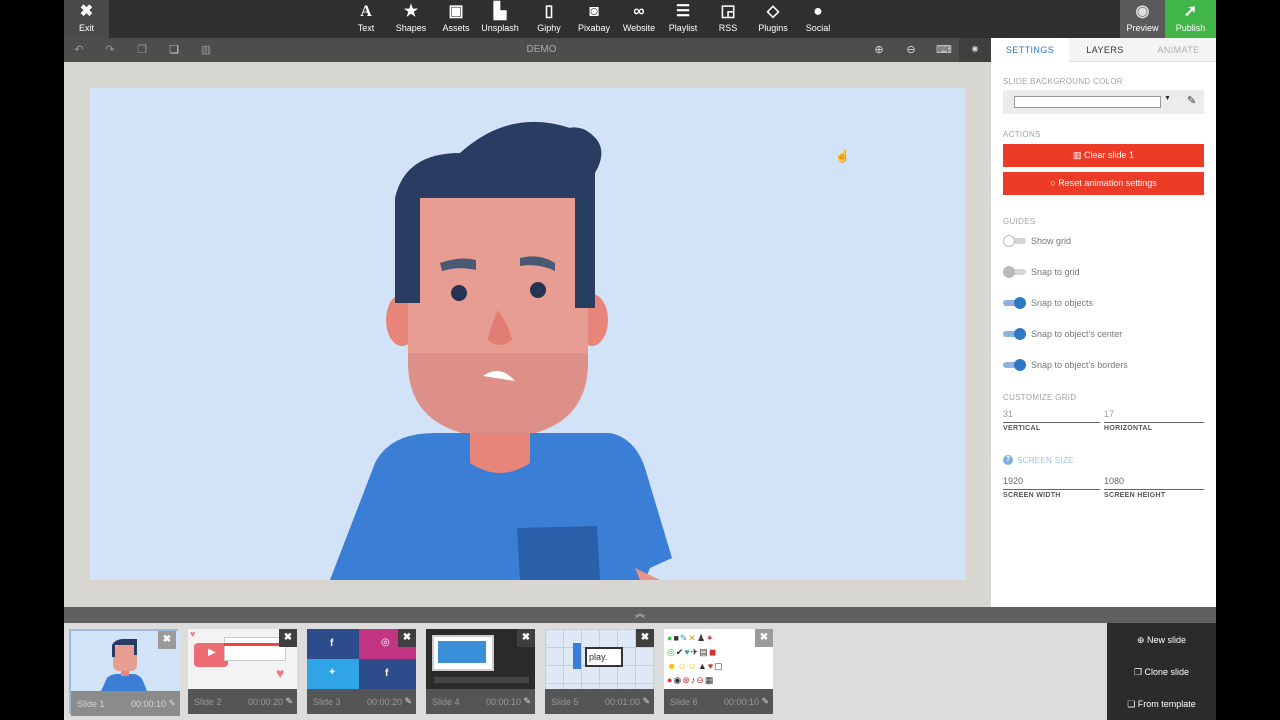 The image size is (1280, 720). I want to click on from-template-button: ❏ From template, so click(1161, 704).